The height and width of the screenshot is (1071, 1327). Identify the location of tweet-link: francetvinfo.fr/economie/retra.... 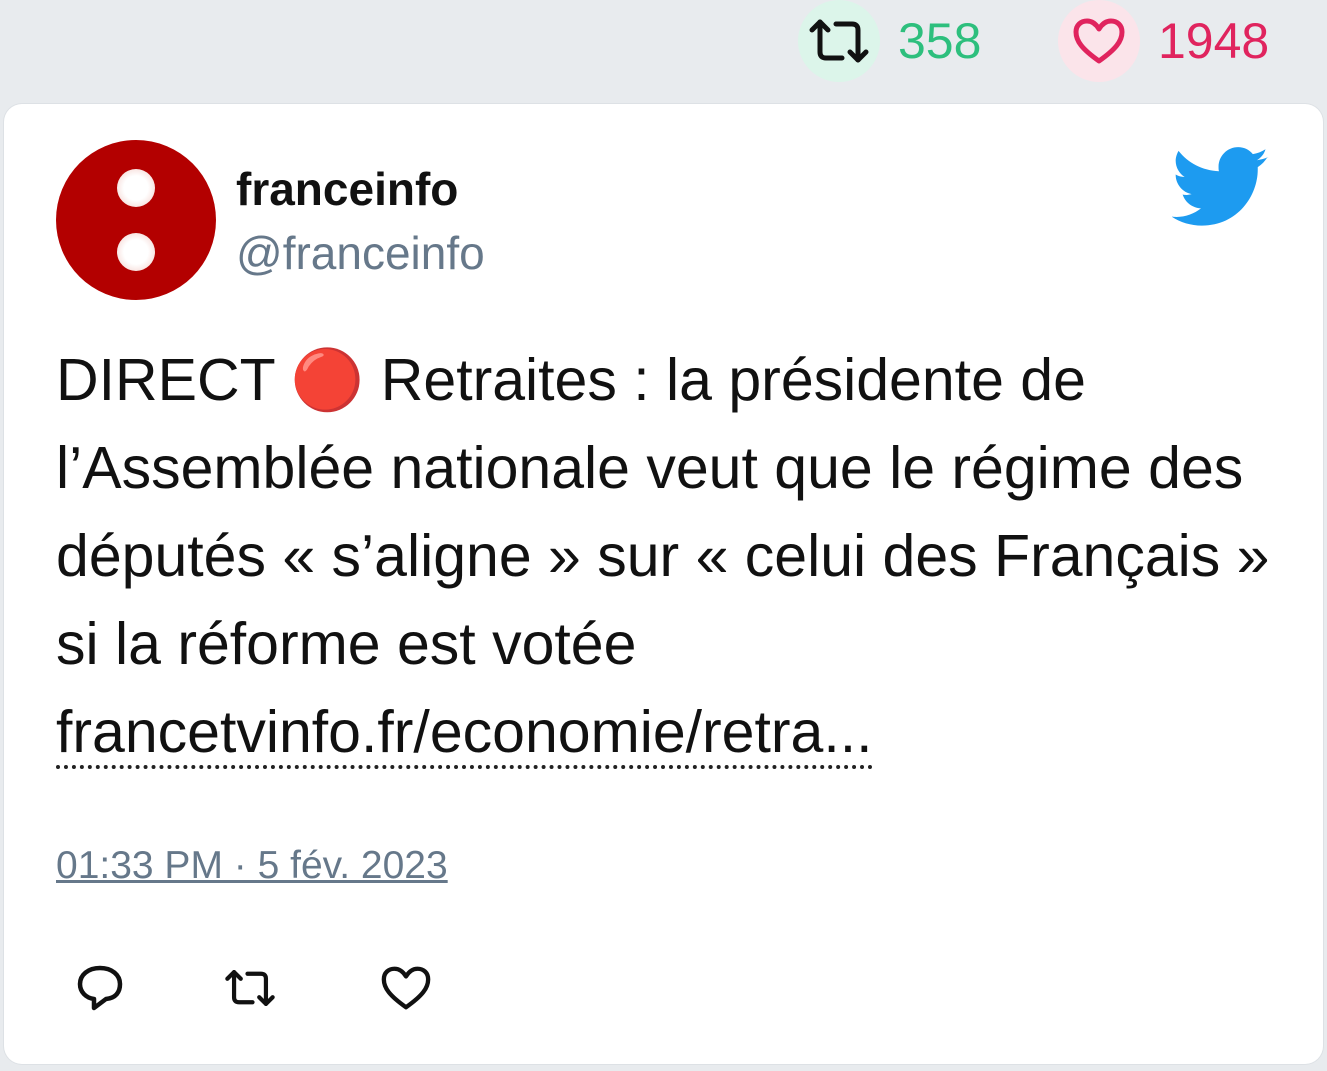
(464, 734).